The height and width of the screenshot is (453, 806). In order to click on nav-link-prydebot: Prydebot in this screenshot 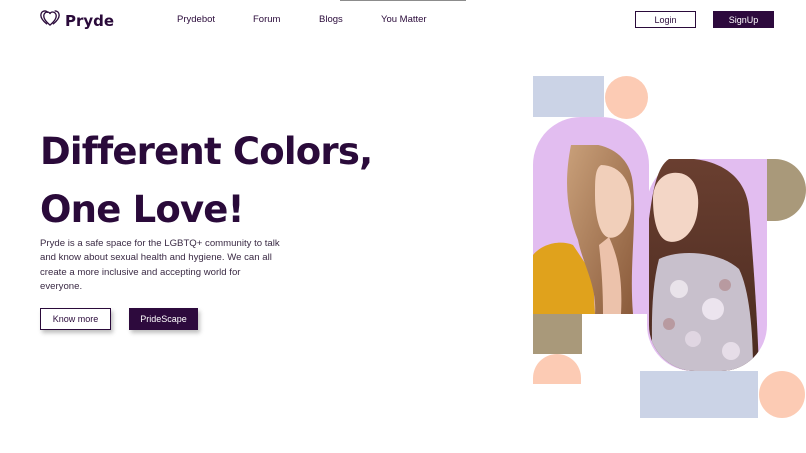, I will do `click(196, 19)`.